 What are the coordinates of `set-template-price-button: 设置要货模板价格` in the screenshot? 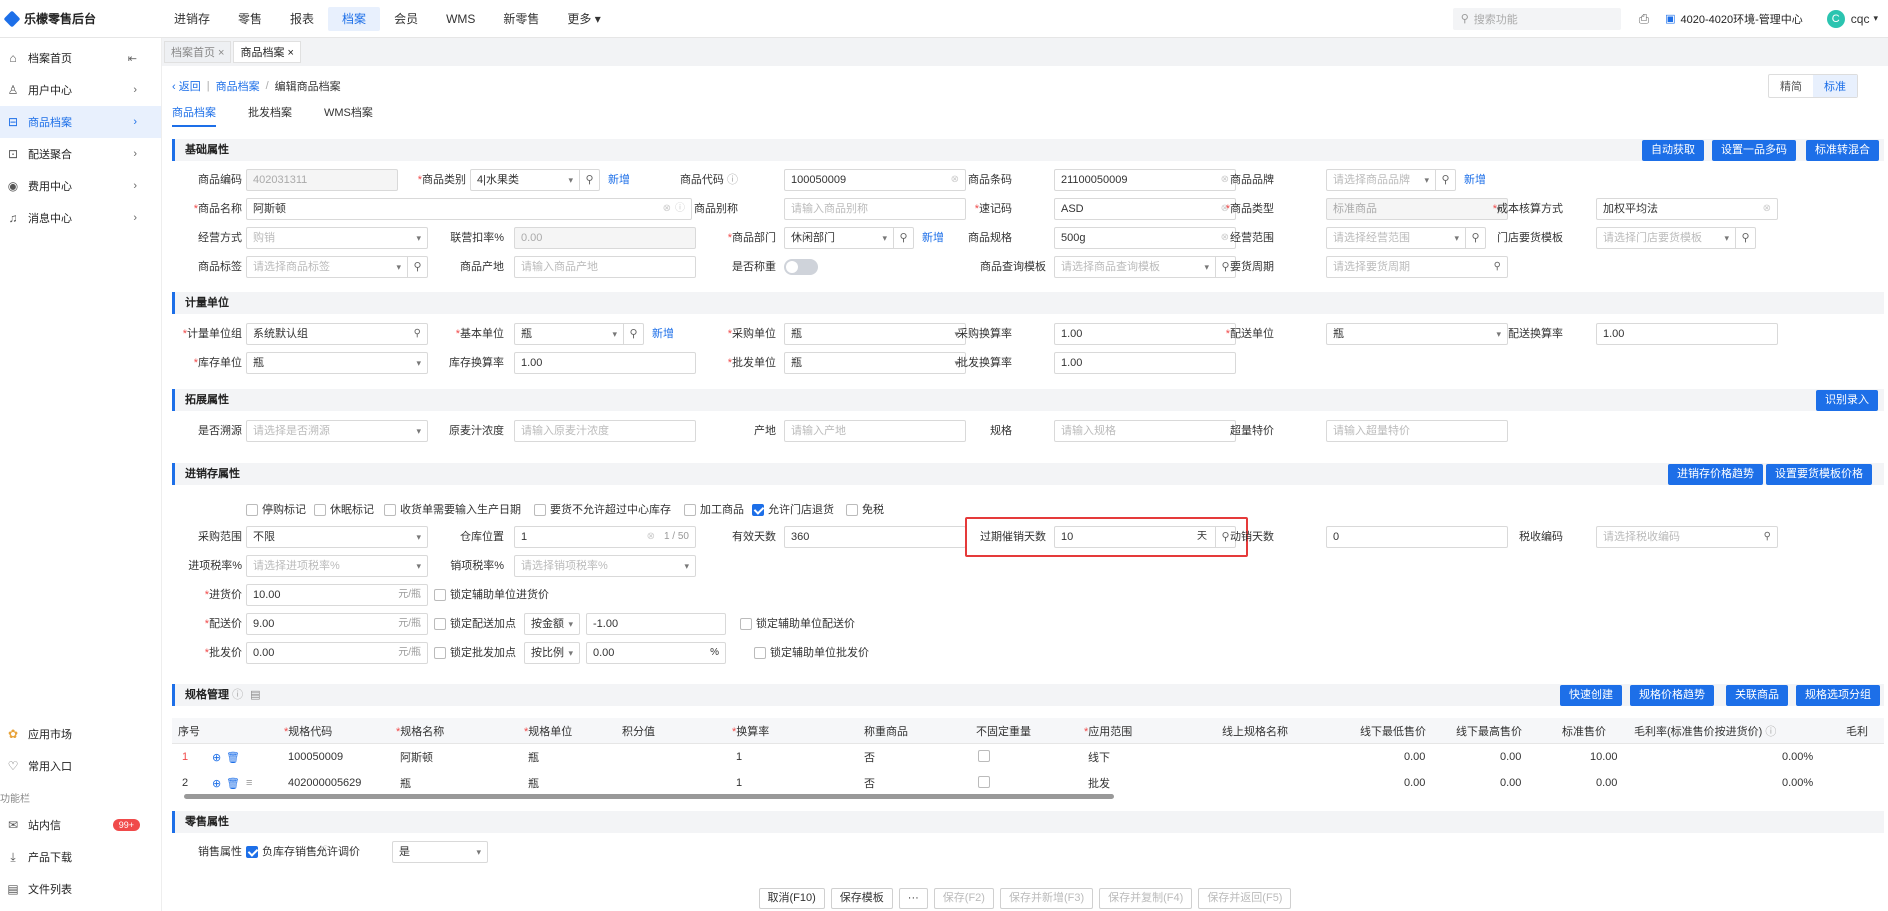 It's located at (1819, 474).